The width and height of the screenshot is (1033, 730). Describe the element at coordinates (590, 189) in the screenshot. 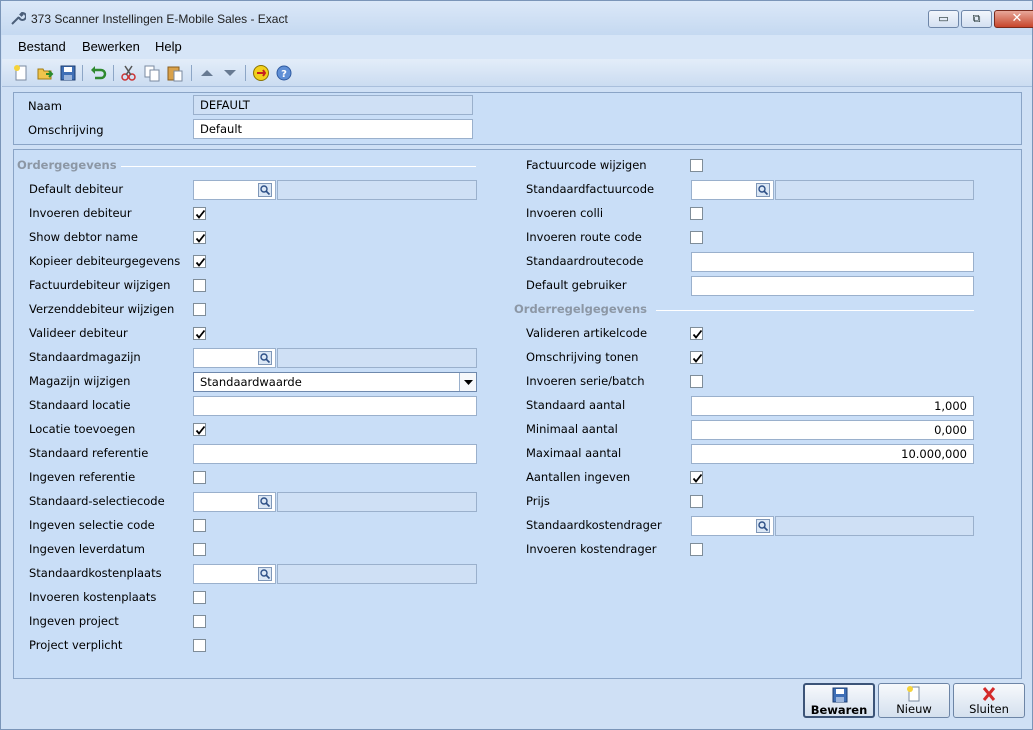

I see `standaardfactuurcode-label: Standaardfactuurcode` at that location.